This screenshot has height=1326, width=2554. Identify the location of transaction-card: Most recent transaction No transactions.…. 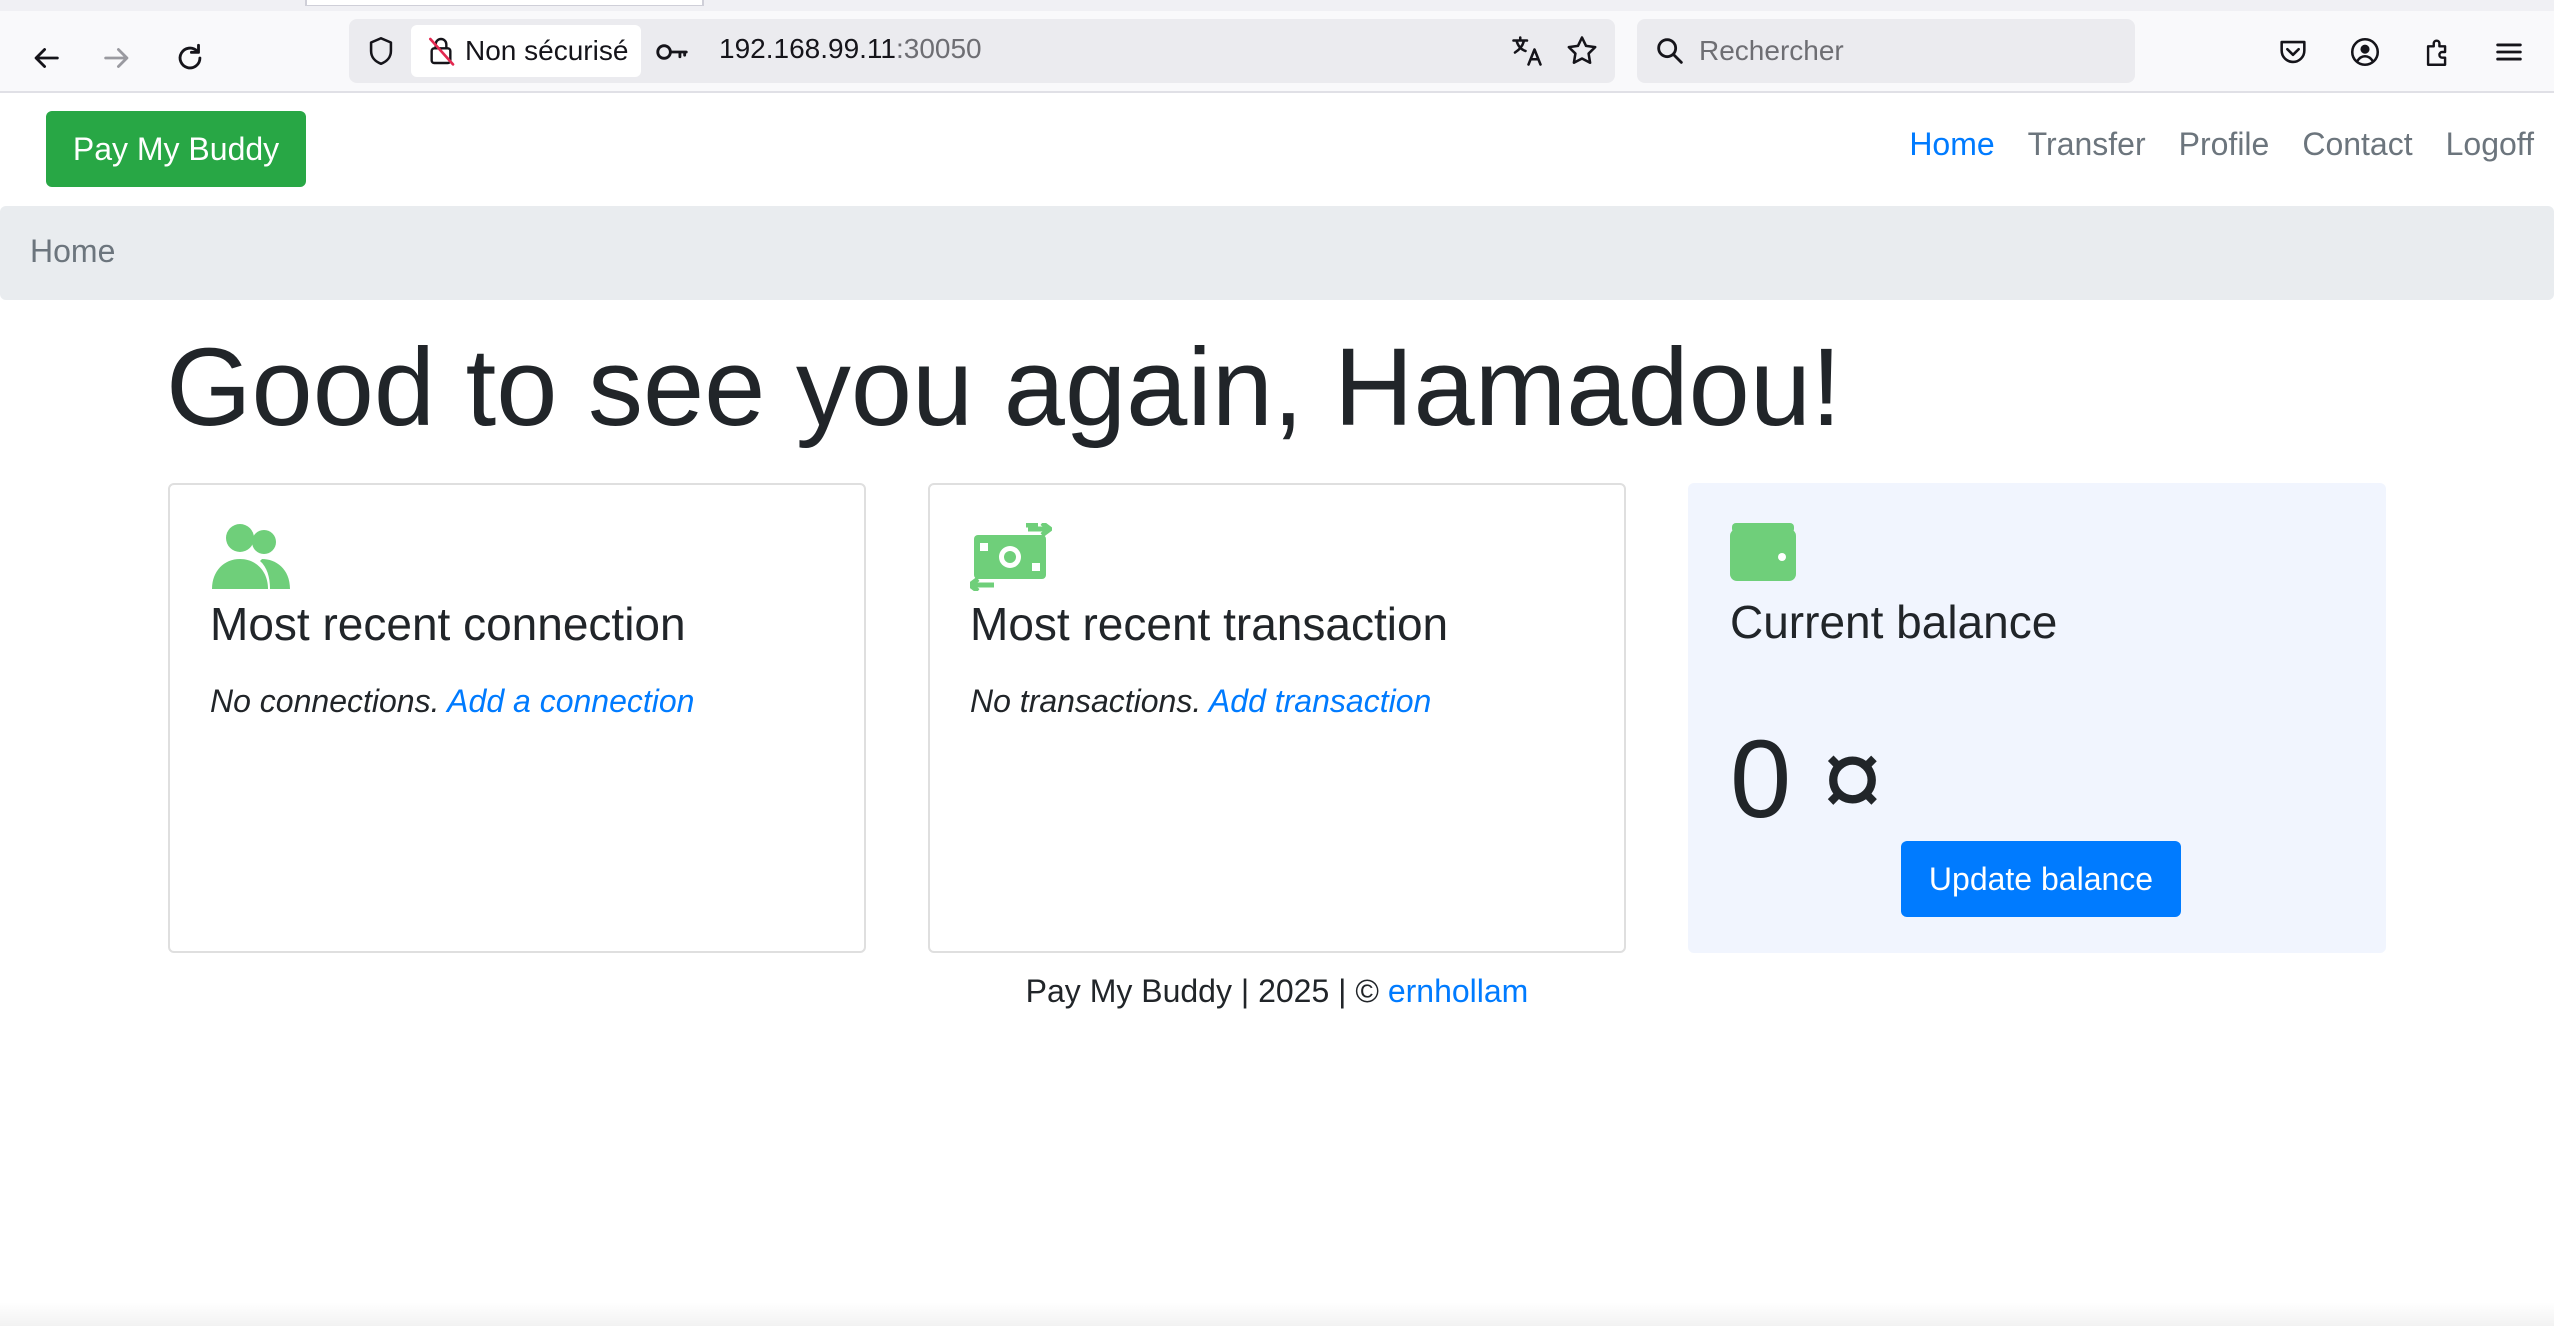
(1277, 718).